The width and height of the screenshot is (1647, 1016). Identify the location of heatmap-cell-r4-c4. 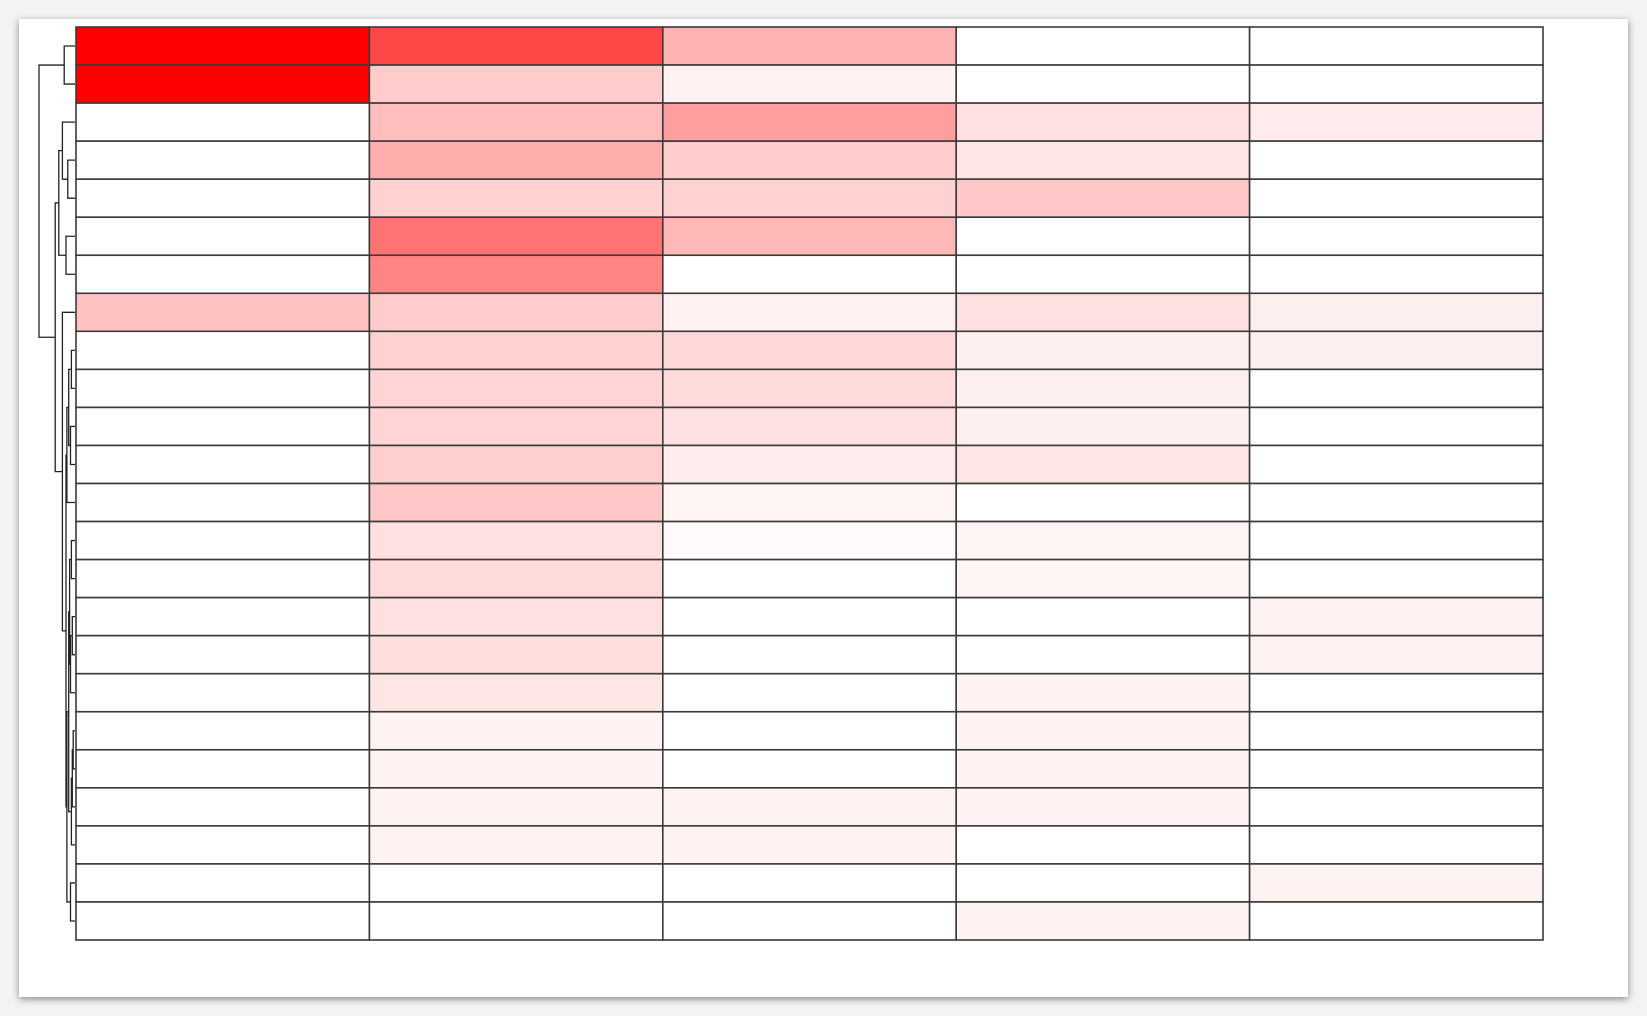
(1103, 160).